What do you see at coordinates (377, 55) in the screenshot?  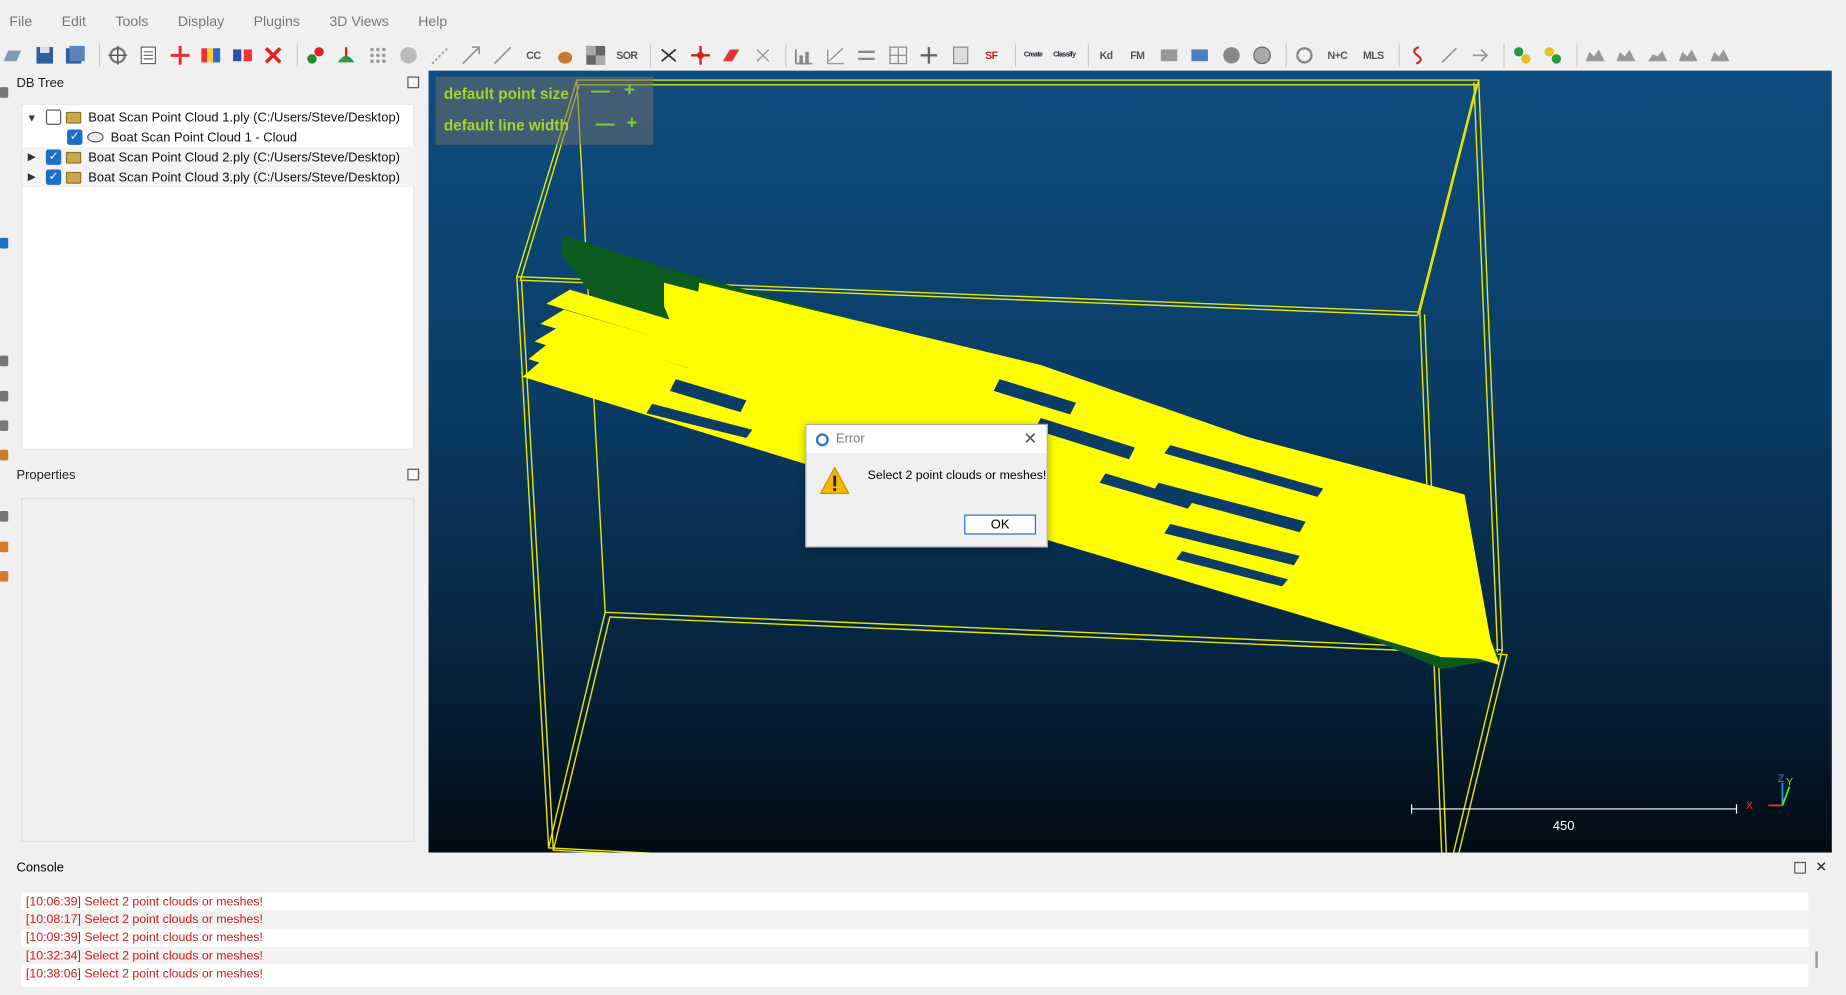 I see `sample-icon` at bounding box center [377, 55].